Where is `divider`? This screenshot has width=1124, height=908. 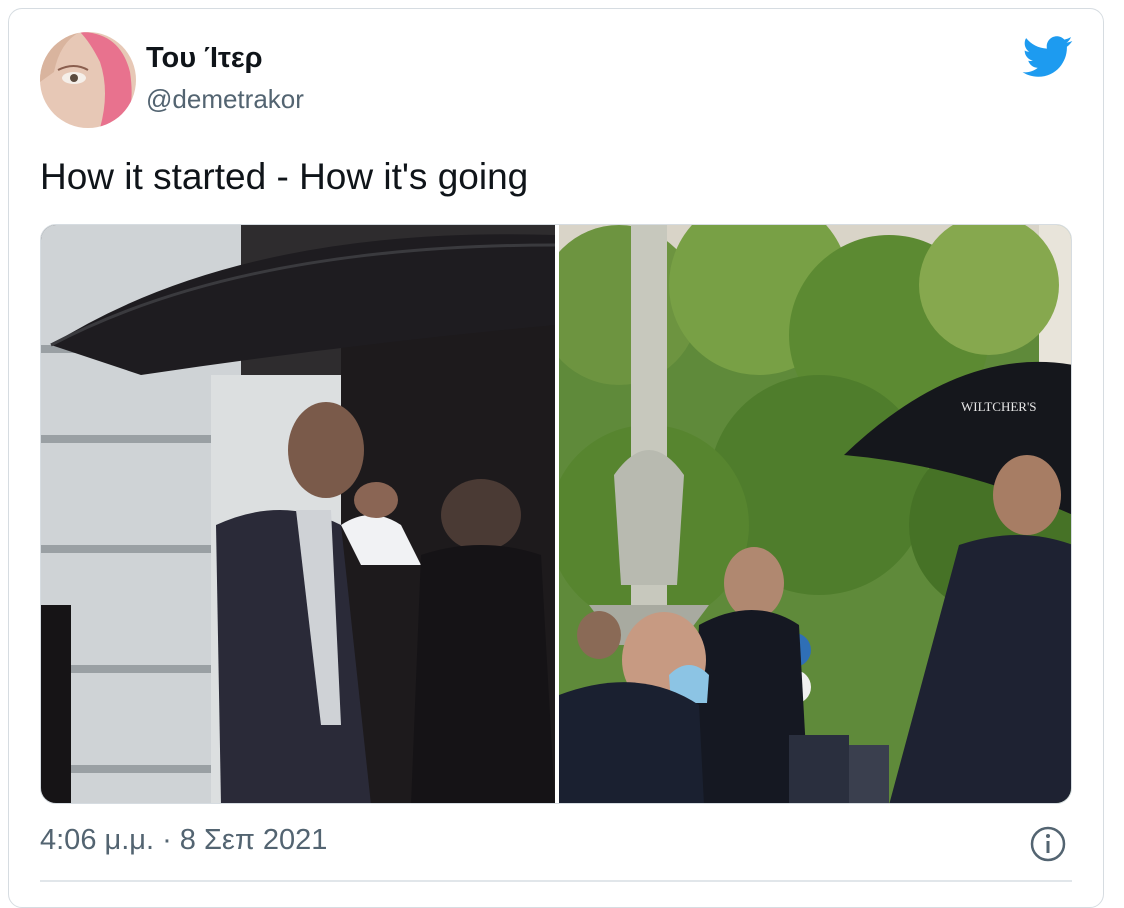
divider is located at coordinates (556, 881).